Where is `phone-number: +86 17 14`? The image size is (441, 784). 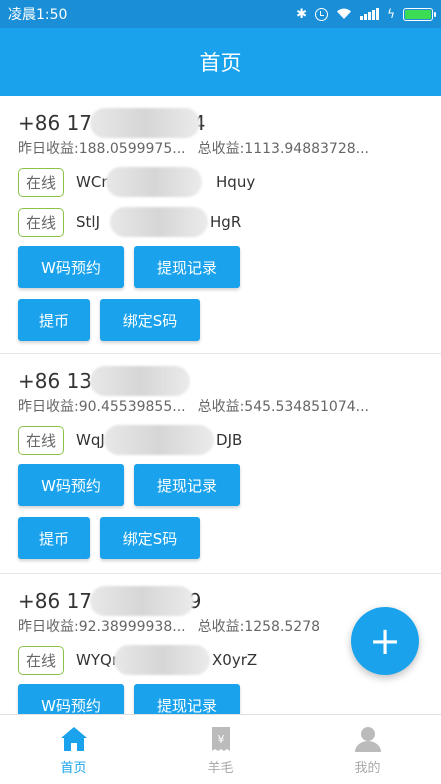
phone-number: +86 17 14 is located at coordinates (220, 123).